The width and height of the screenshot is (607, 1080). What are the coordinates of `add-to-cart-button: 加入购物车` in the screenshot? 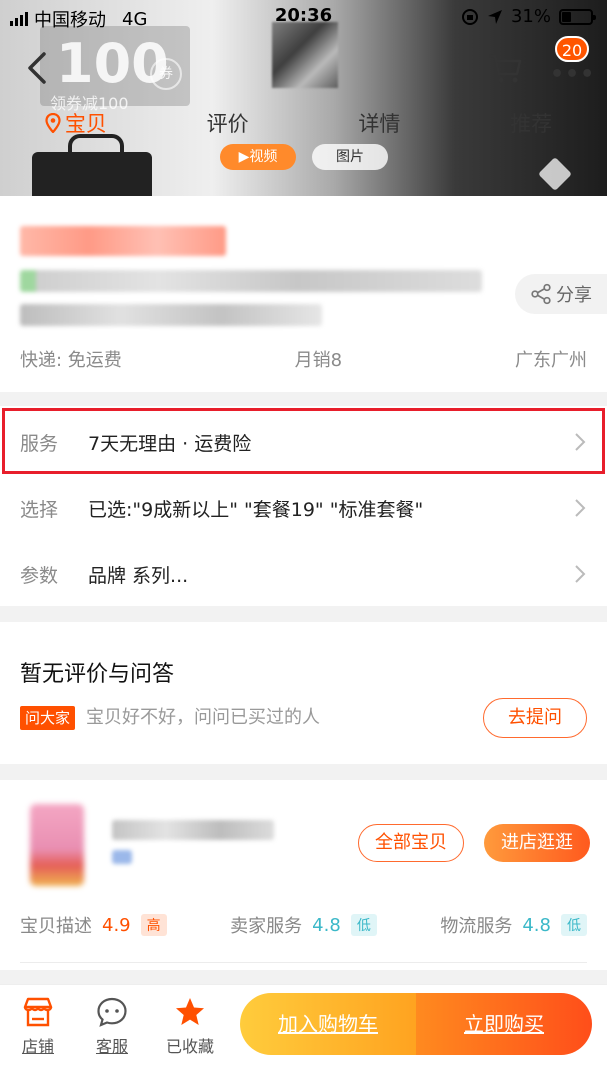 It's located at (328, 1024).